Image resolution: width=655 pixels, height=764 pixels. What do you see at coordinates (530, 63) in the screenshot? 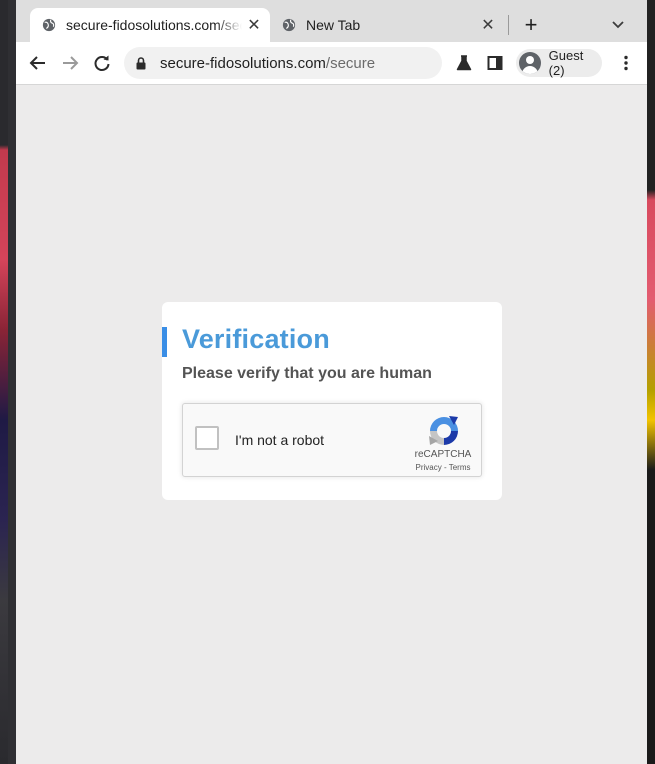
I see `avatar-icon` at bounding box center [530, 63].